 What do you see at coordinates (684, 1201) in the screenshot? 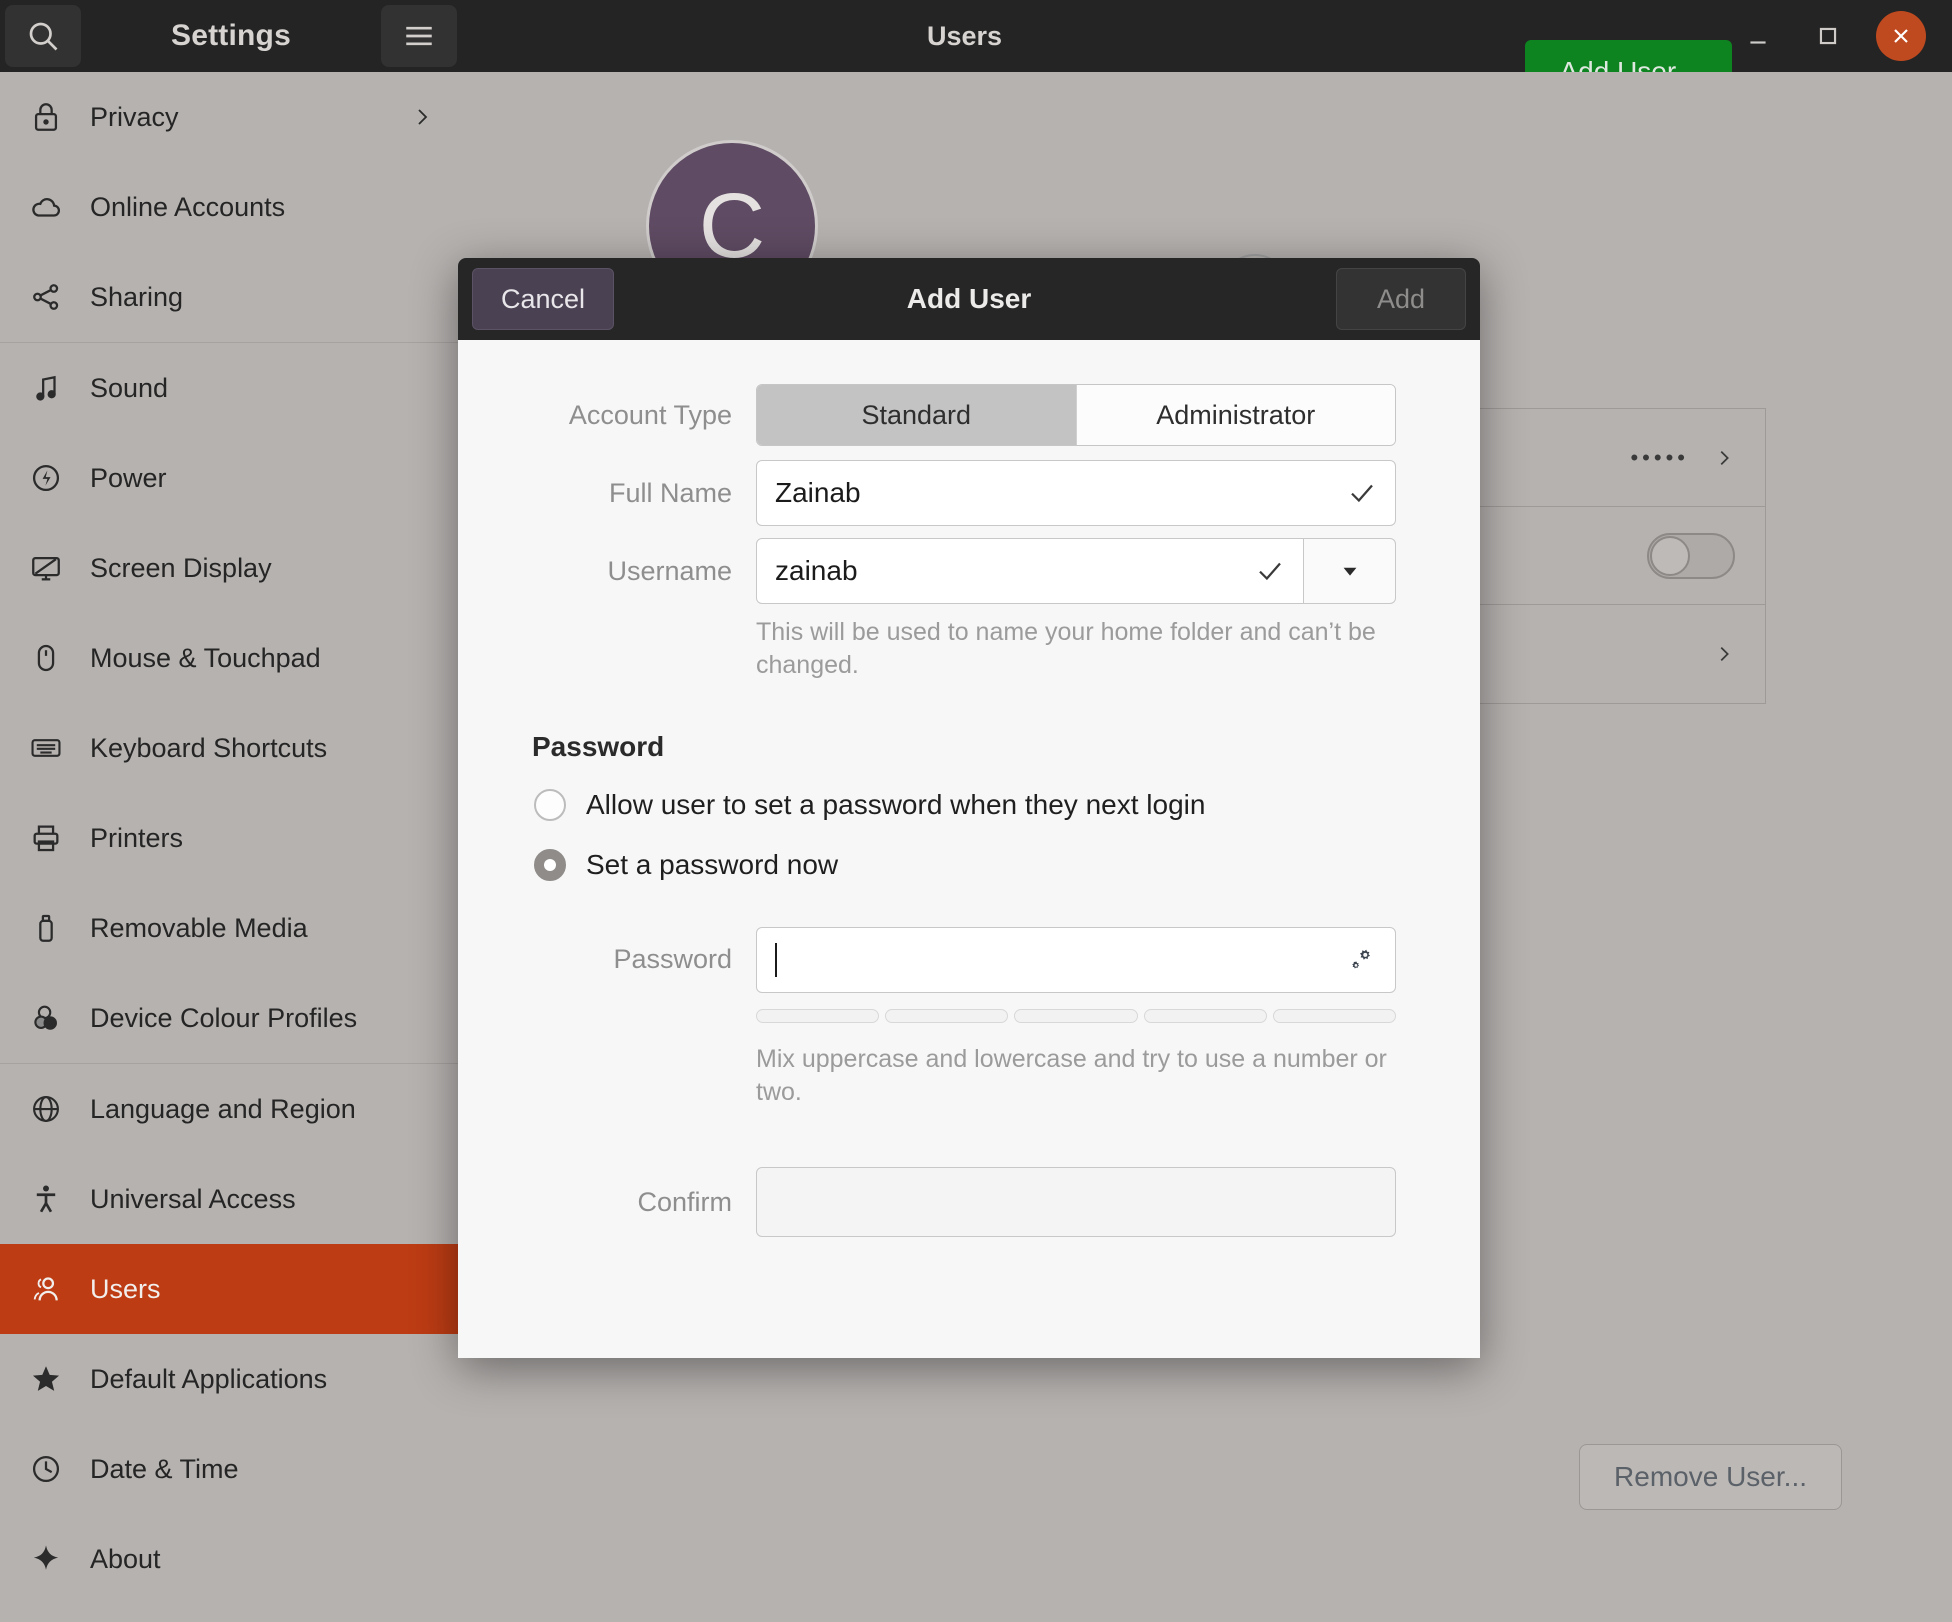
I see `confirm-label: Confirm` at bounding box center [684, 1201].